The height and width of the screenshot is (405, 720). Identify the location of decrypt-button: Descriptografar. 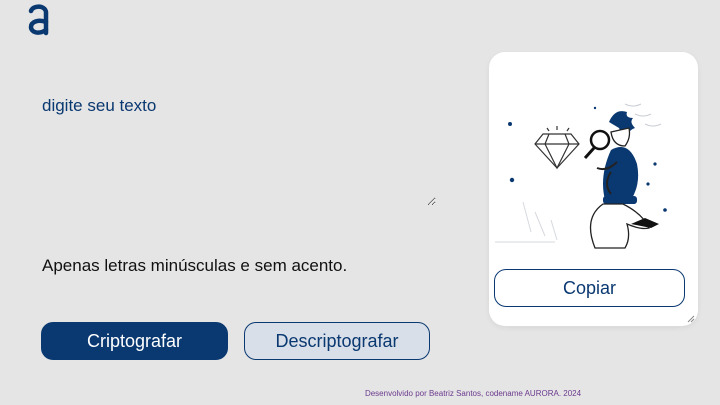
(337, 341).